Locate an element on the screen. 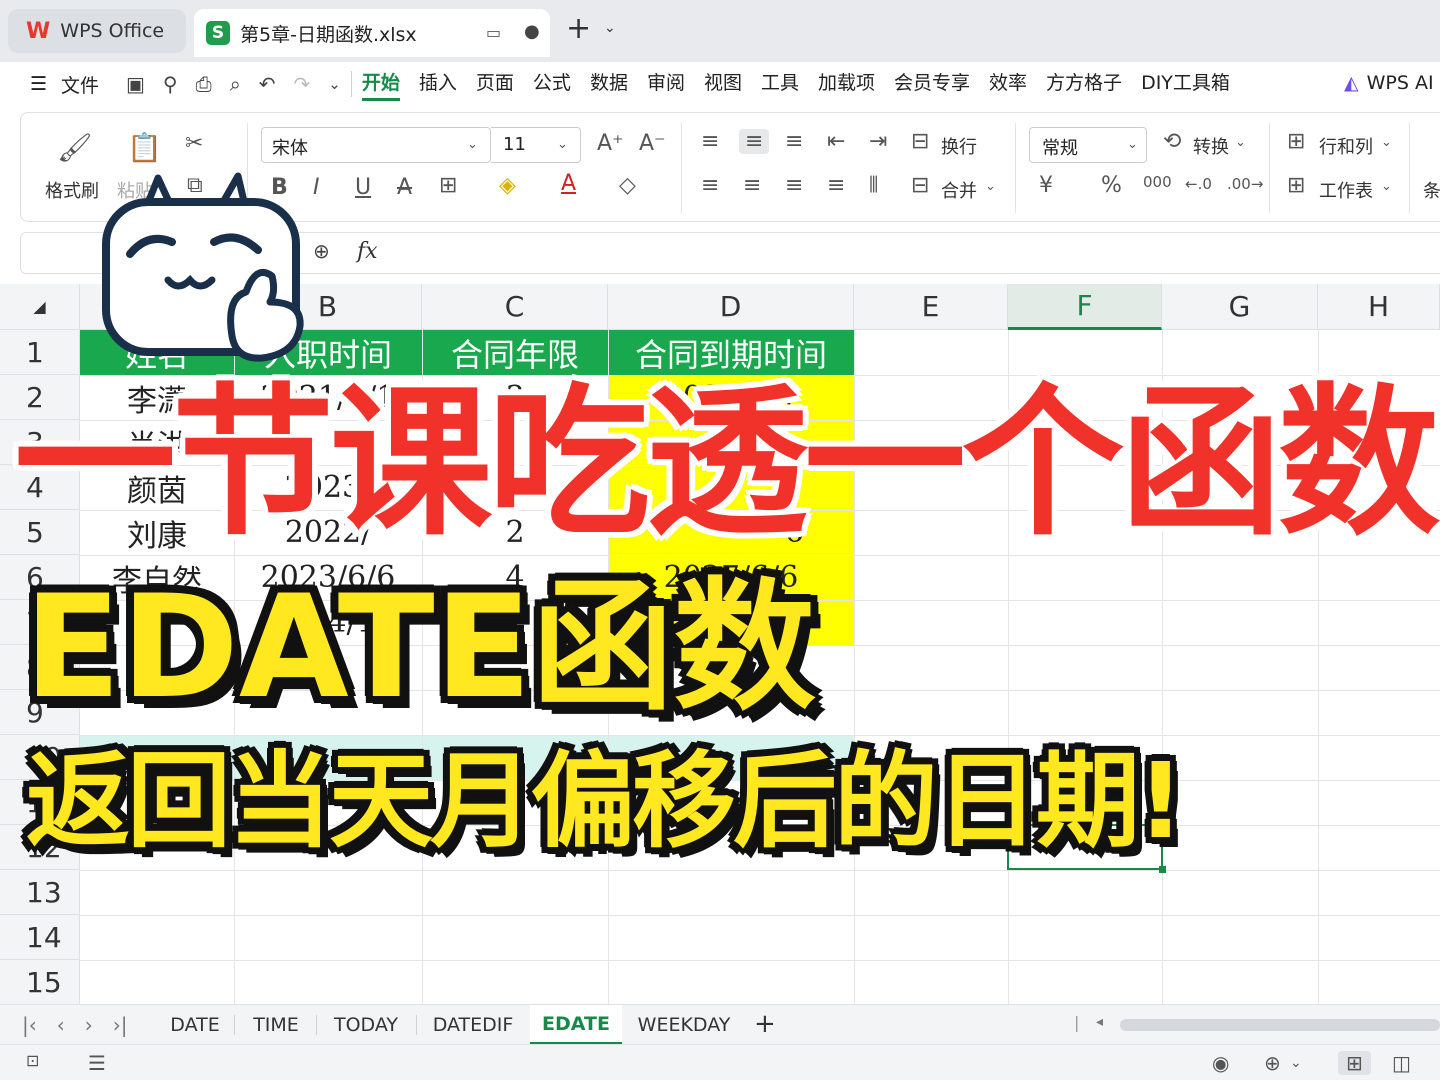 This screenshot has width=1440, height=1080. tab-page: 页面 is located at coordinates (495, 84).